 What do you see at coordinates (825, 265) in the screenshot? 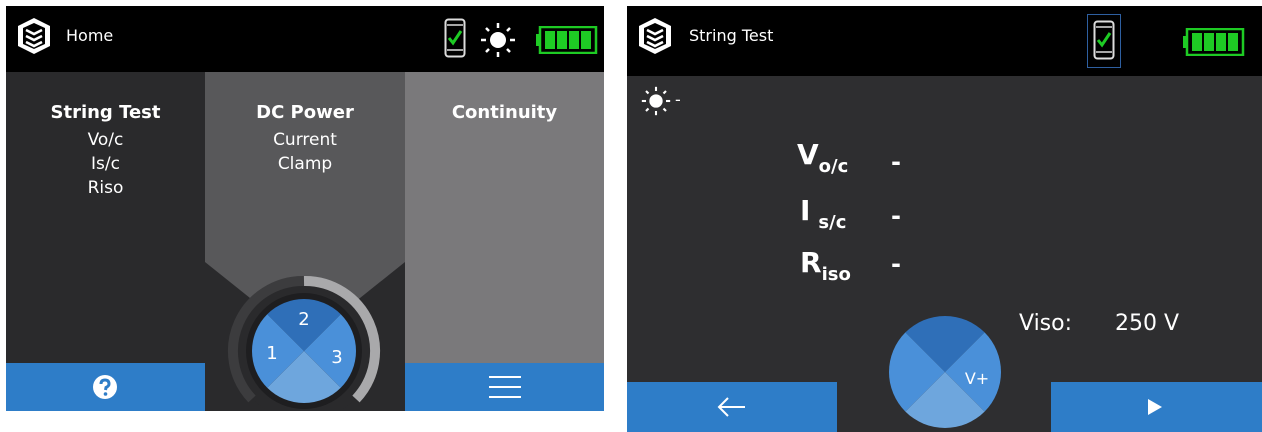
I see `measurement-riso-label: Riso` at bounding box center [825, 265].